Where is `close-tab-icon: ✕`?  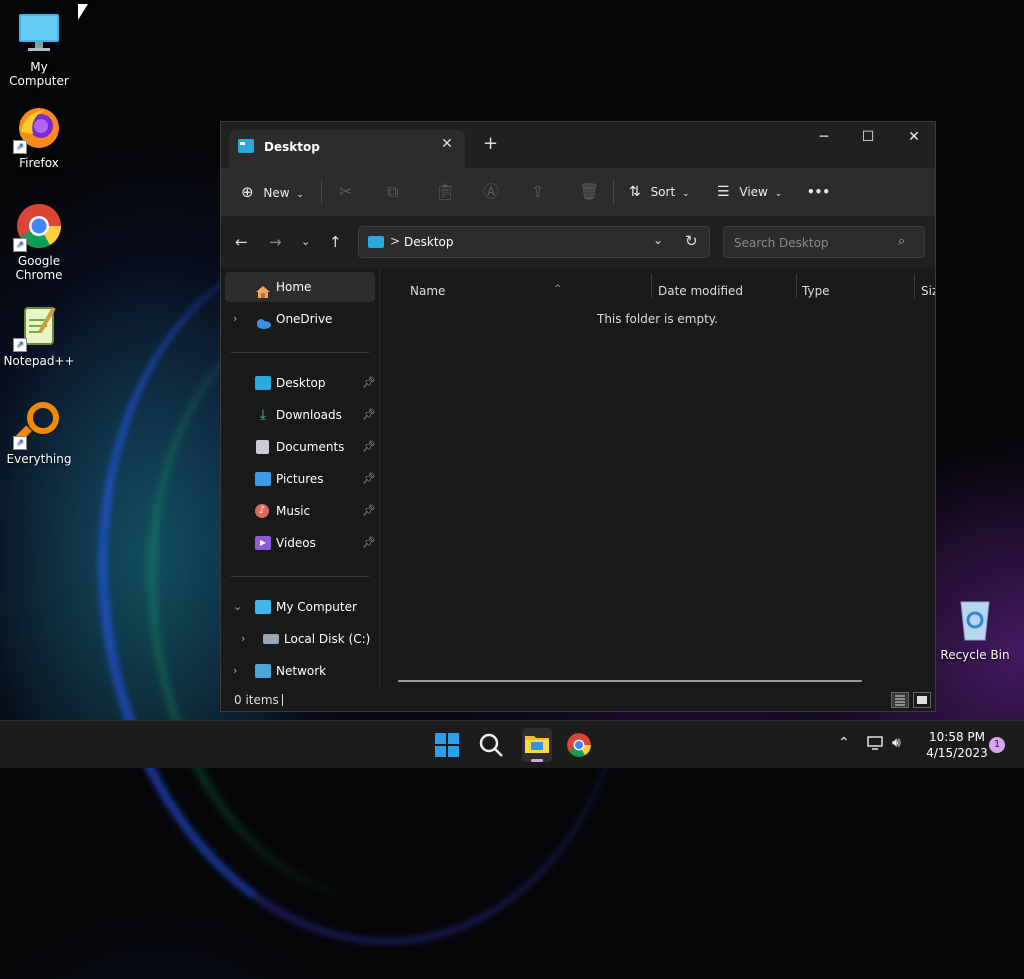
close-tab-icon: ✕ is located at coordinates (447, 144).